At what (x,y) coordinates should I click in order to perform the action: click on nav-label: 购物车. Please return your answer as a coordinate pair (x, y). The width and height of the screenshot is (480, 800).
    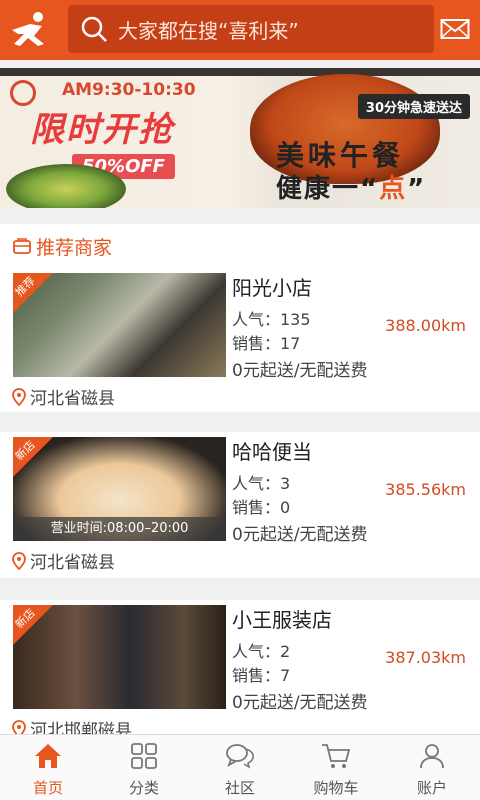
    Looking at the image, I should click on (336, 788).